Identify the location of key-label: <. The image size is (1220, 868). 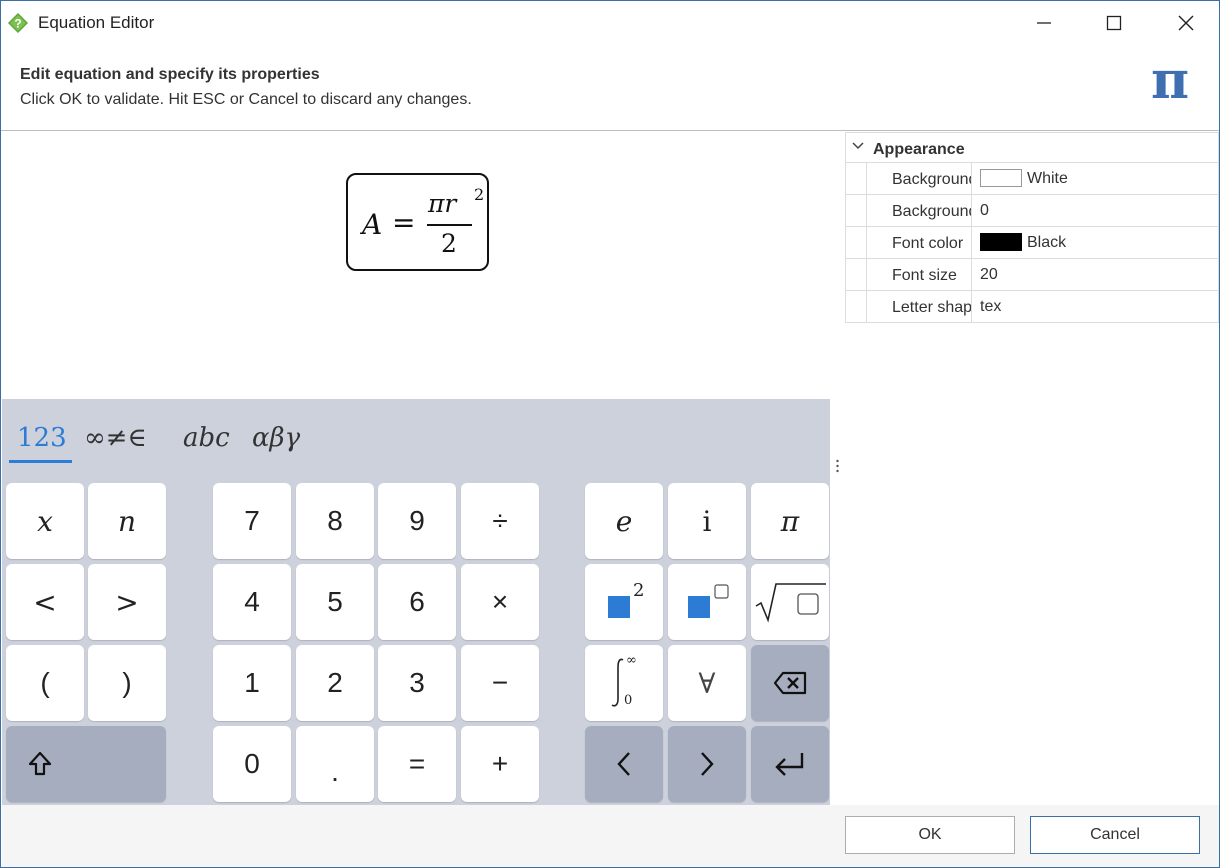
(45, 602).